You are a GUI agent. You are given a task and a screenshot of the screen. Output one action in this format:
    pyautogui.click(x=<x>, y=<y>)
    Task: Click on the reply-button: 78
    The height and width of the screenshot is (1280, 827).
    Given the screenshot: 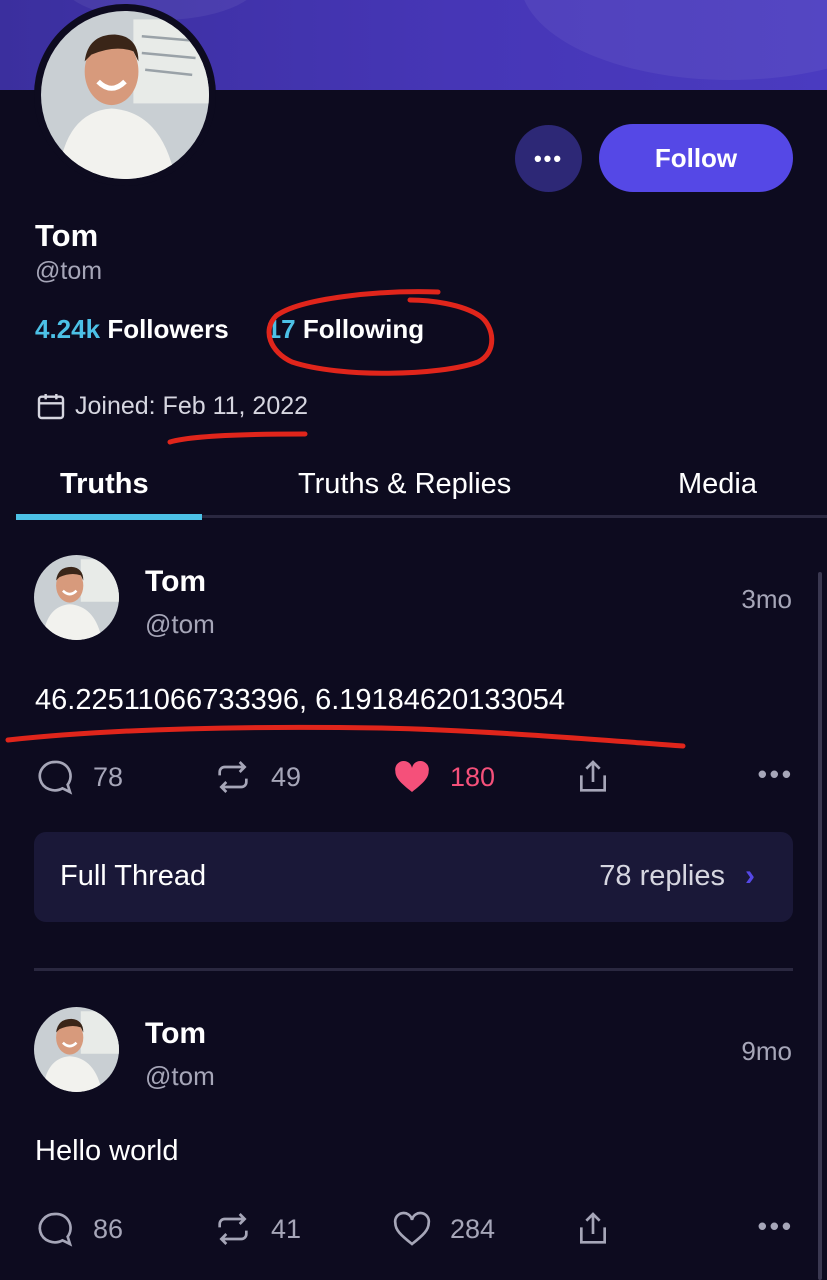 What is the action you would take?
    pyautogui.click(x=79, y=777)
    